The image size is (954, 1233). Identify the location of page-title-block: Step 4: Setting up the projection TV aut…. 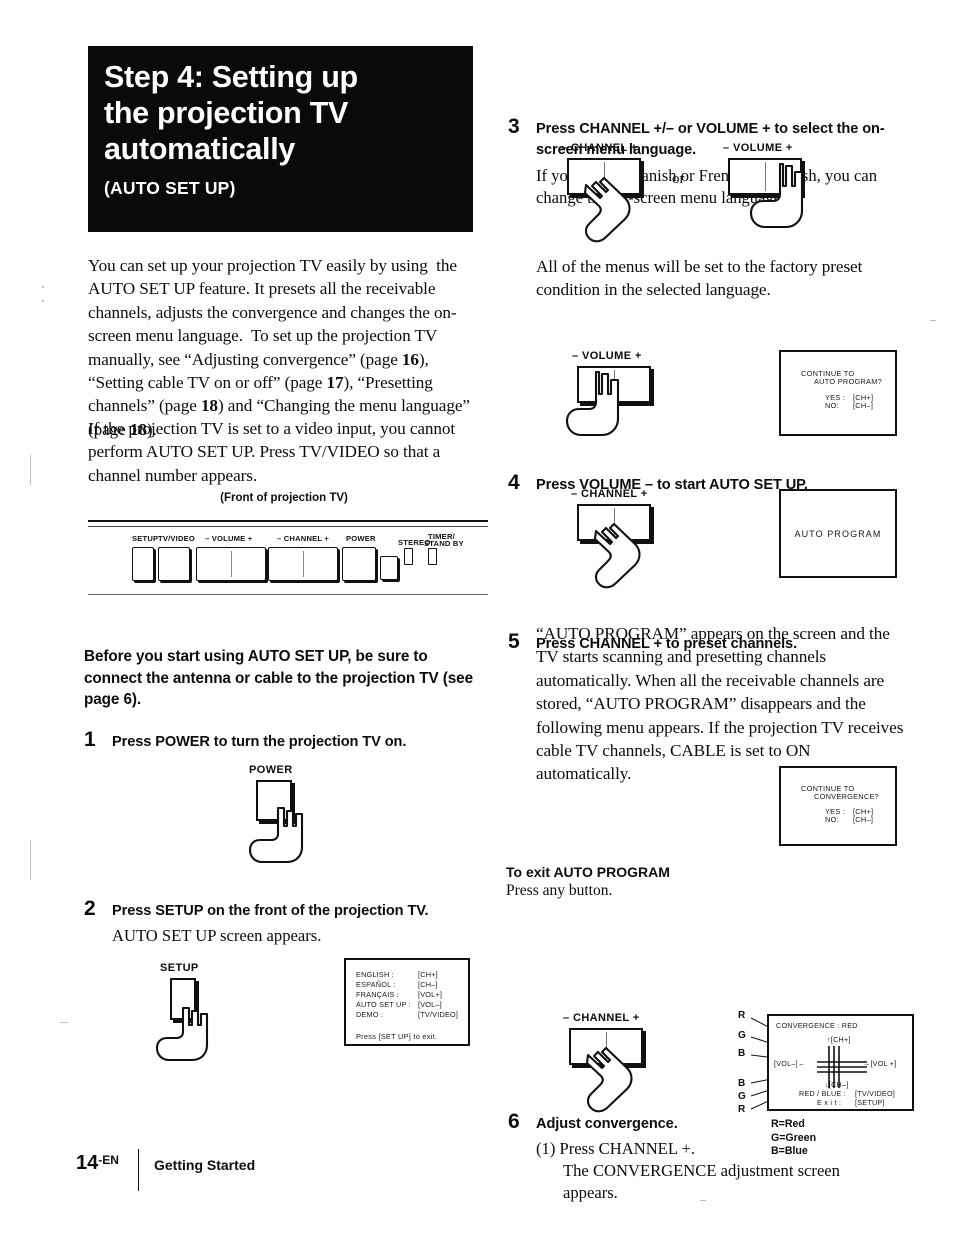
(280, 139).